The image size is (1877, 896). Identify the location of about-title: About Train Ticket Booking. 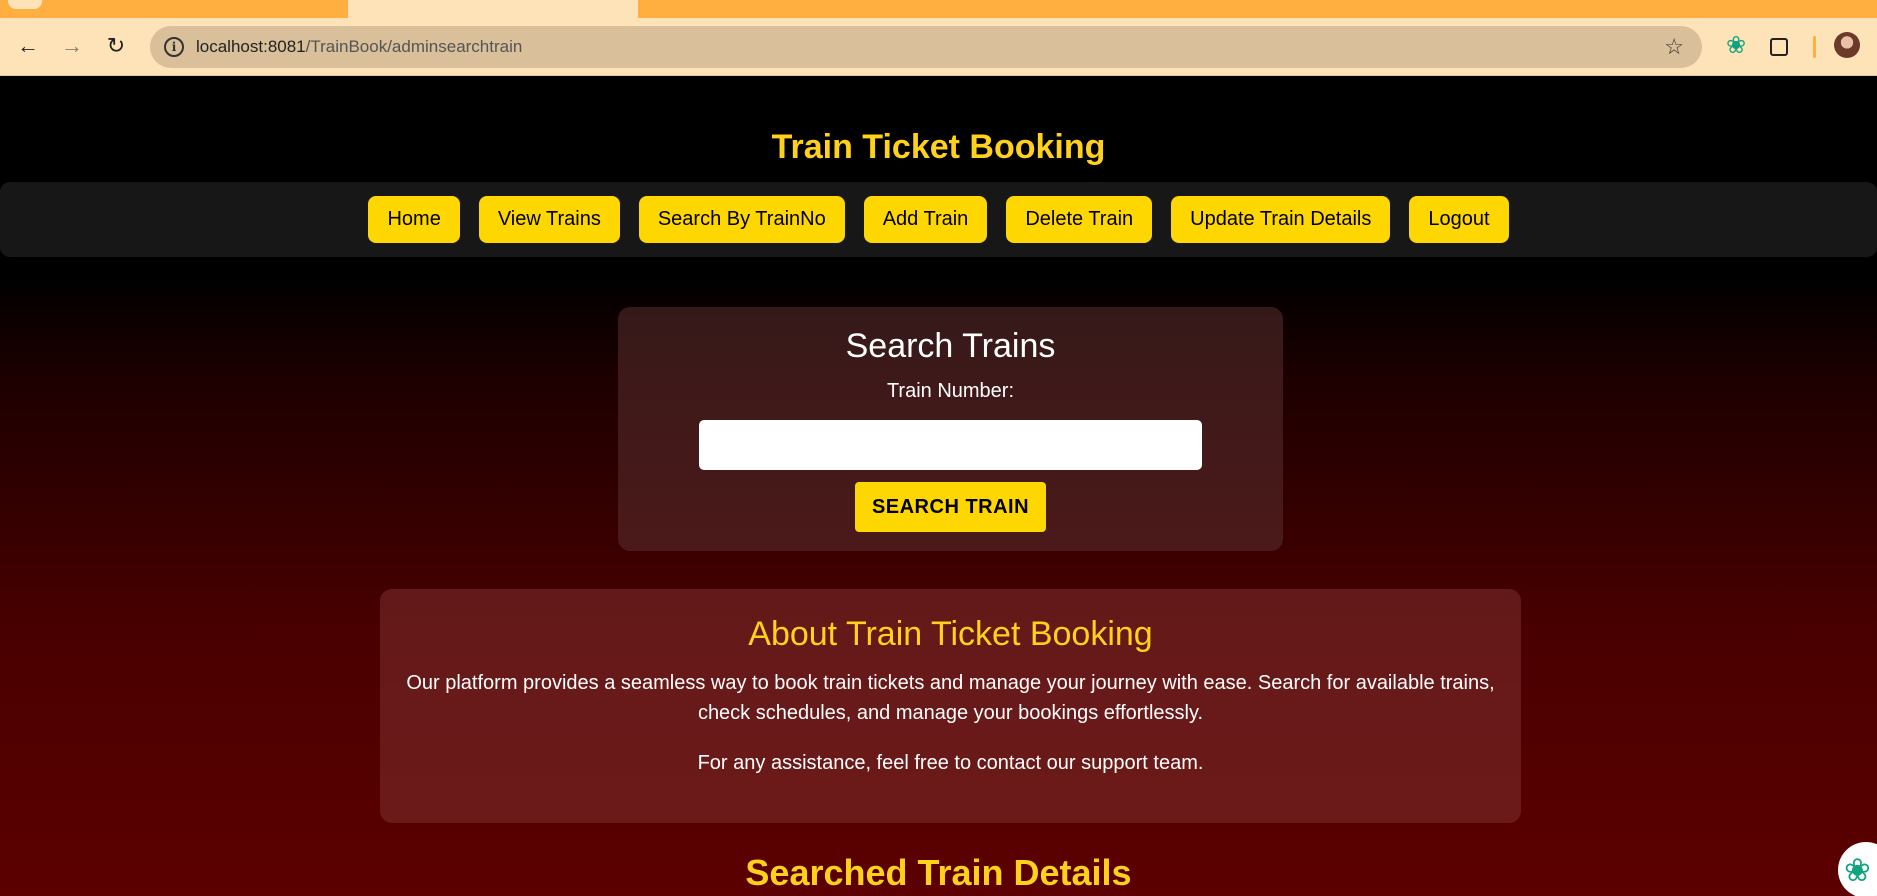
(950, 634).